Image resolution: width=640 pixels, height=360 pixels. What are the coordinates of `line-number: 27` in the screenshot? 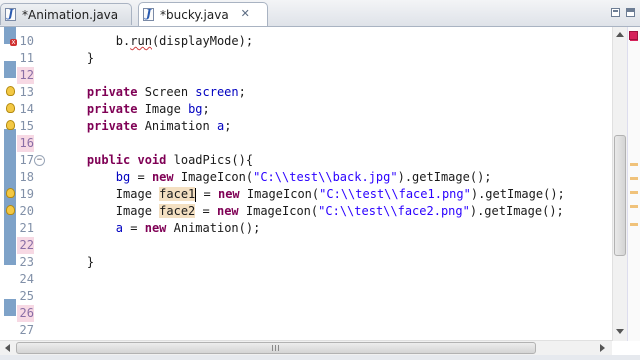 It's located at (26, 330).